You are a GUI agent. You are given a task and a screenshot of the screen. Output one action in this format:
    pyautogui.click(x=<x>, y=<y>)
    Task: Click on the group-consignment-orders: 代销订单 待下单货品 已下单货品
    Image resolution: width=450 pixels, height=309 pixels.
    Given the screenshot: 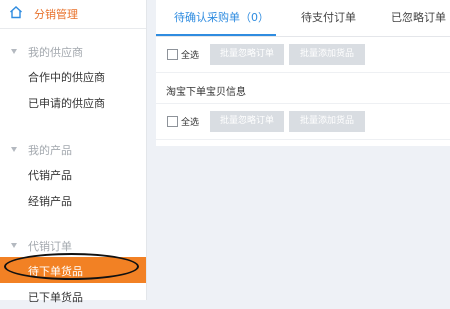 What is the action you would take?
    pyautogui.click(x=73, y=272)
    